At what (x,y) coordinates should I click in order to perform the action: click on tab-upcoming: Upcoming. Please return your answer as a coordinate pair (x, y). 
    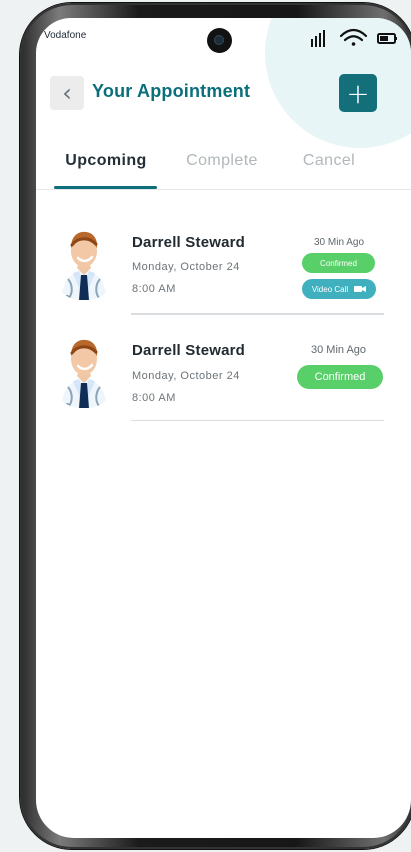
    Looking at the image, I should click on (106, 170).